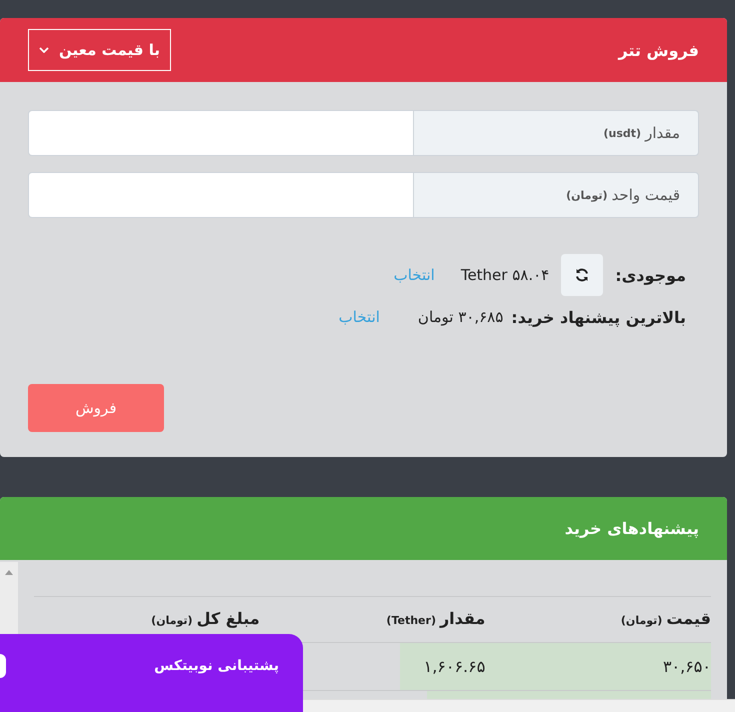  Describe the element at coordinates (587, 195) in the screenshot. I see `field-unit: (تومان)` at that location.